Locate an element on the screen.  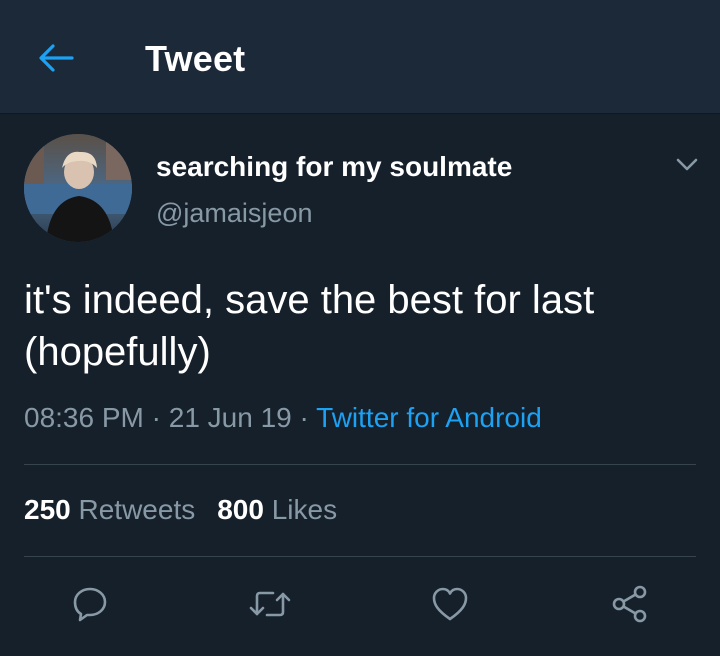
retweet-button is located at coordinates (270, 604).